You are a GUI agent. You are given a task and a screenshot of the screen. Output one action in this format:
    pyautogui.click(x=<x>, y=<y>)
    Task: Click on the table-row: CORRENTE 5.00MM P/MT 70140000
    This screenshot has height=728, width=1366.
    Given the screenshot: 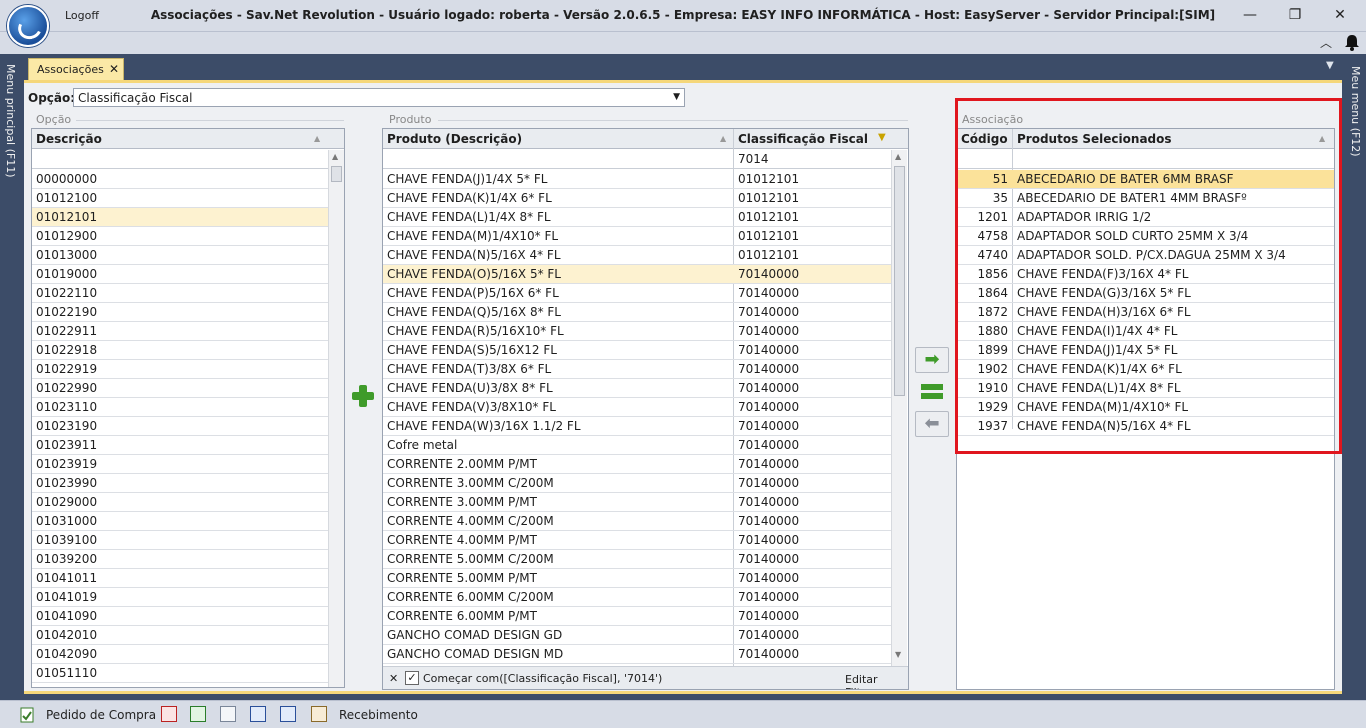 What is the action you would take?
    pyautogui.click(x=637, y=578)
    